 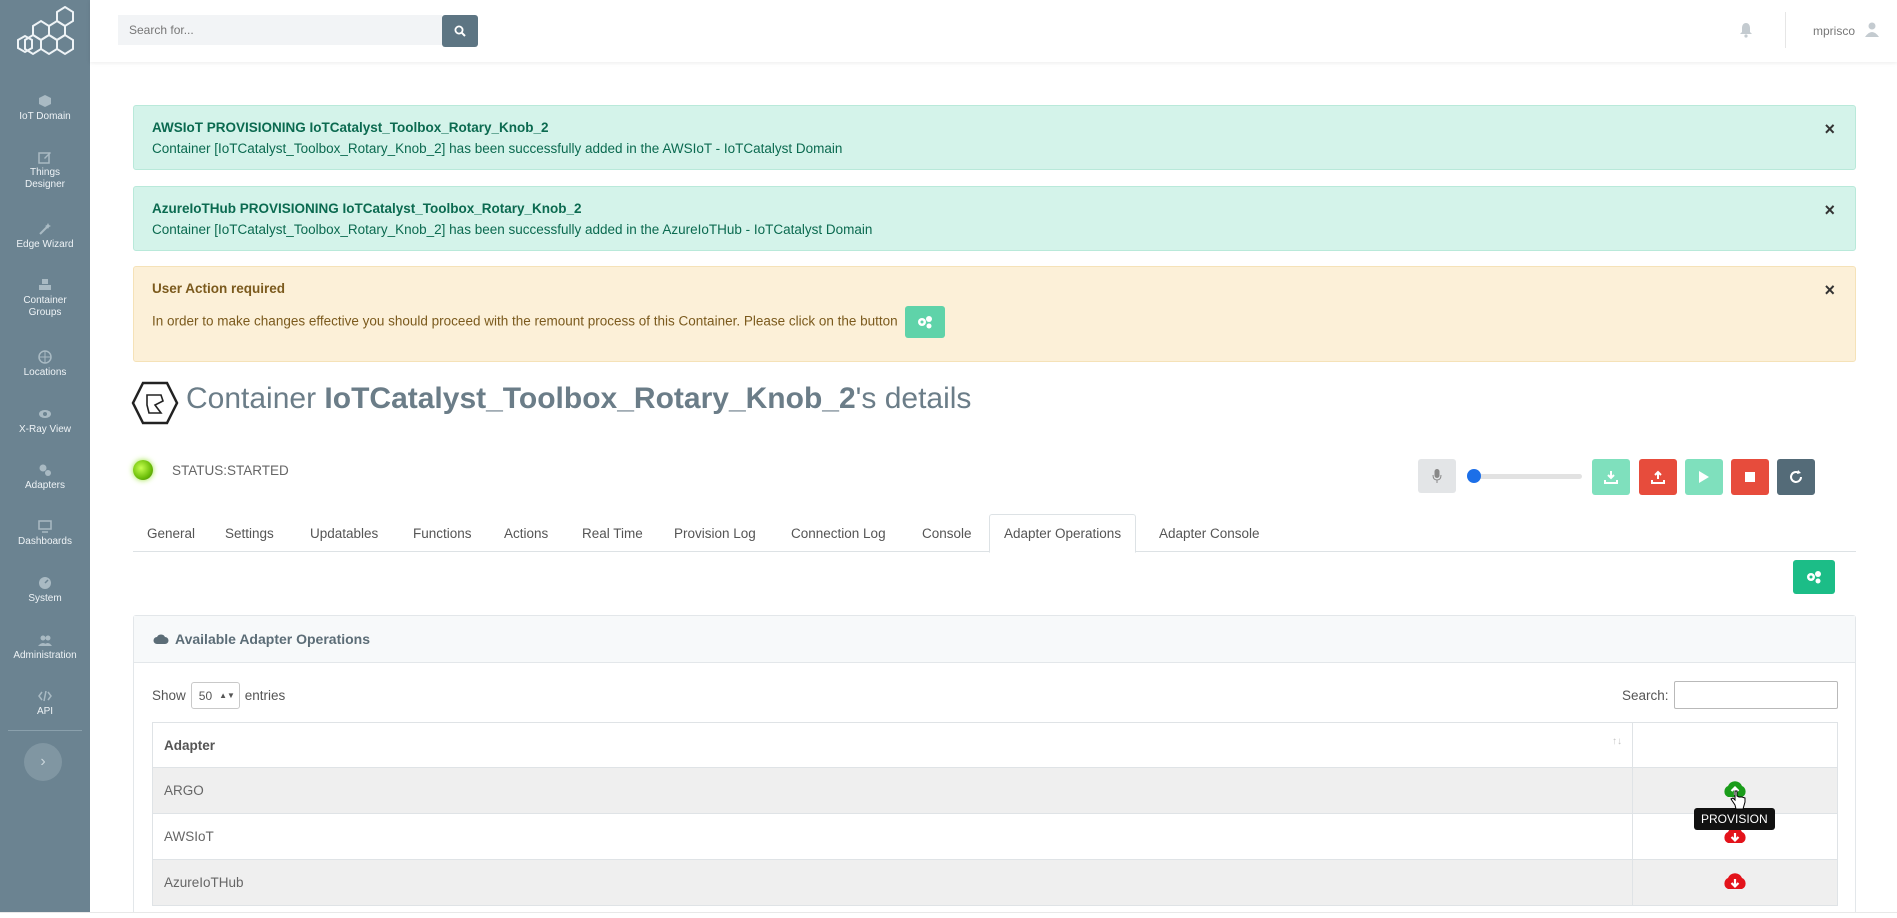 I want to click on tab-adapter-console: Adapter Console, so click(x=1209, y=533).